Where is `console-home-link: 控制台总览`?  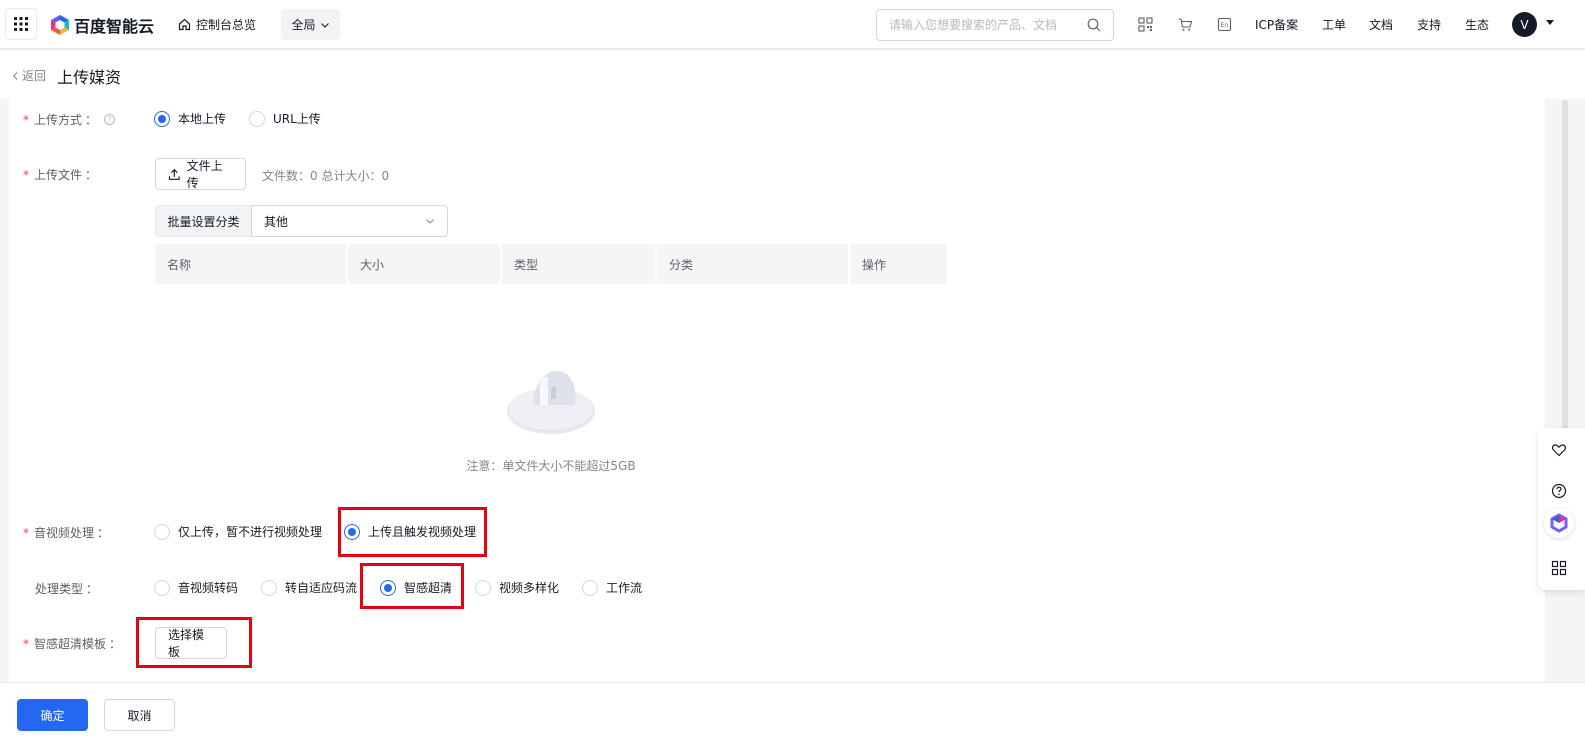
console-home-link: 控制台总览 is located at coordinates (217, 24).